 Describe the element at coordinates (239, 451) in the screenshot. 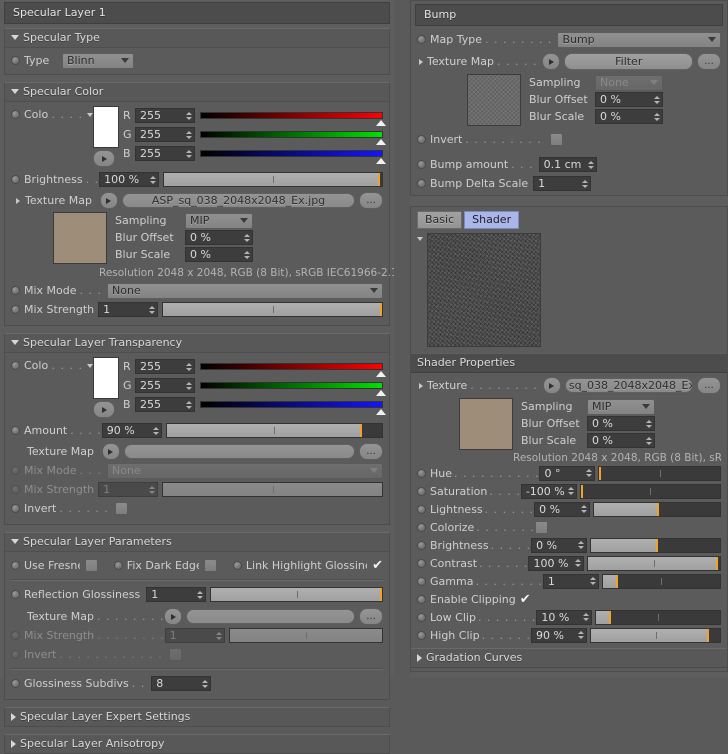

I see `texture-map-field` at that location.